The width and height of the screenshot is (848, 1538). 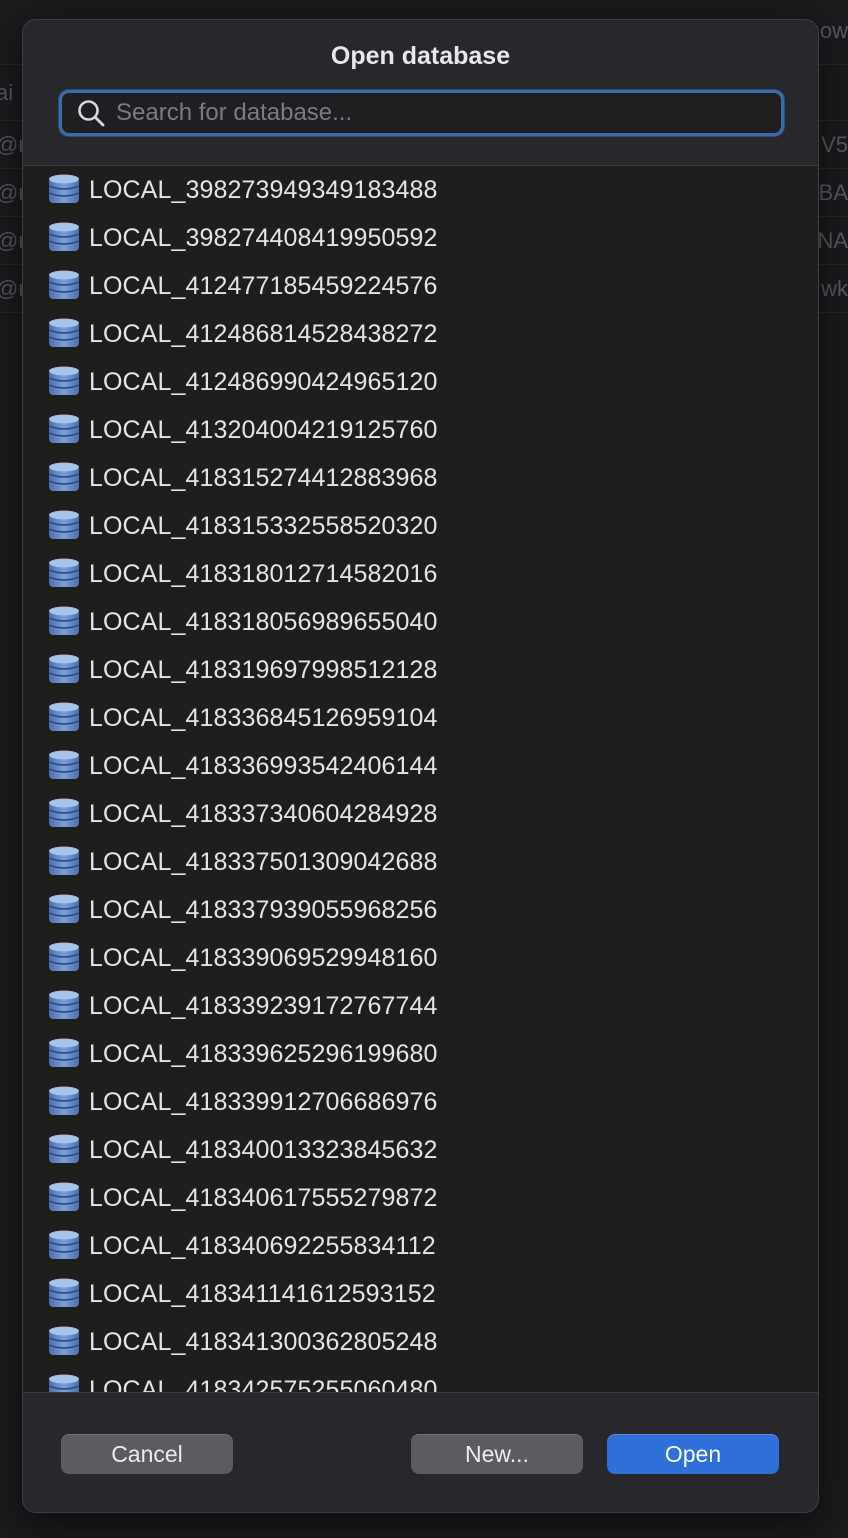 What do you see at coordinates (263, 237) in the screenshot?
I see `database-name: LOCAL_398274408419950592` at bounding box center [263, 237].